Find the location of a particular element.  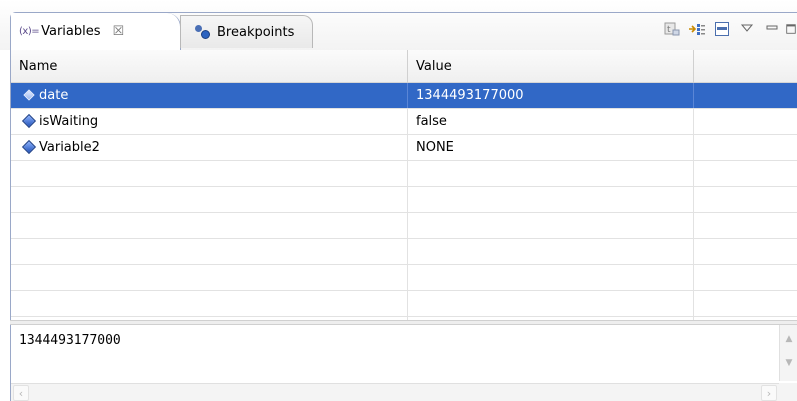

vertical-scrollbar: ▲ ▼ is located at coordinates (788, 353).